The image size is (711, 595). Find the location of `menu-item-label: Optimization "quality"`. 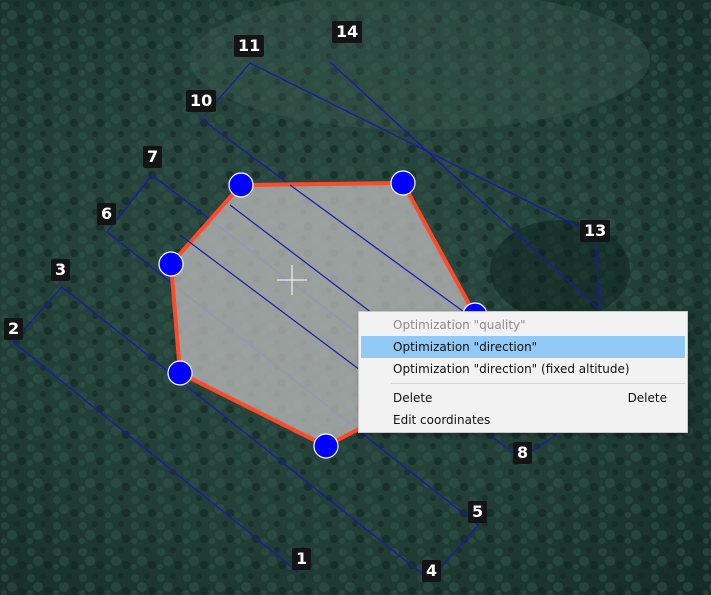

menu-item-label: Optimization "quality" is located at coordinates (459, 325).